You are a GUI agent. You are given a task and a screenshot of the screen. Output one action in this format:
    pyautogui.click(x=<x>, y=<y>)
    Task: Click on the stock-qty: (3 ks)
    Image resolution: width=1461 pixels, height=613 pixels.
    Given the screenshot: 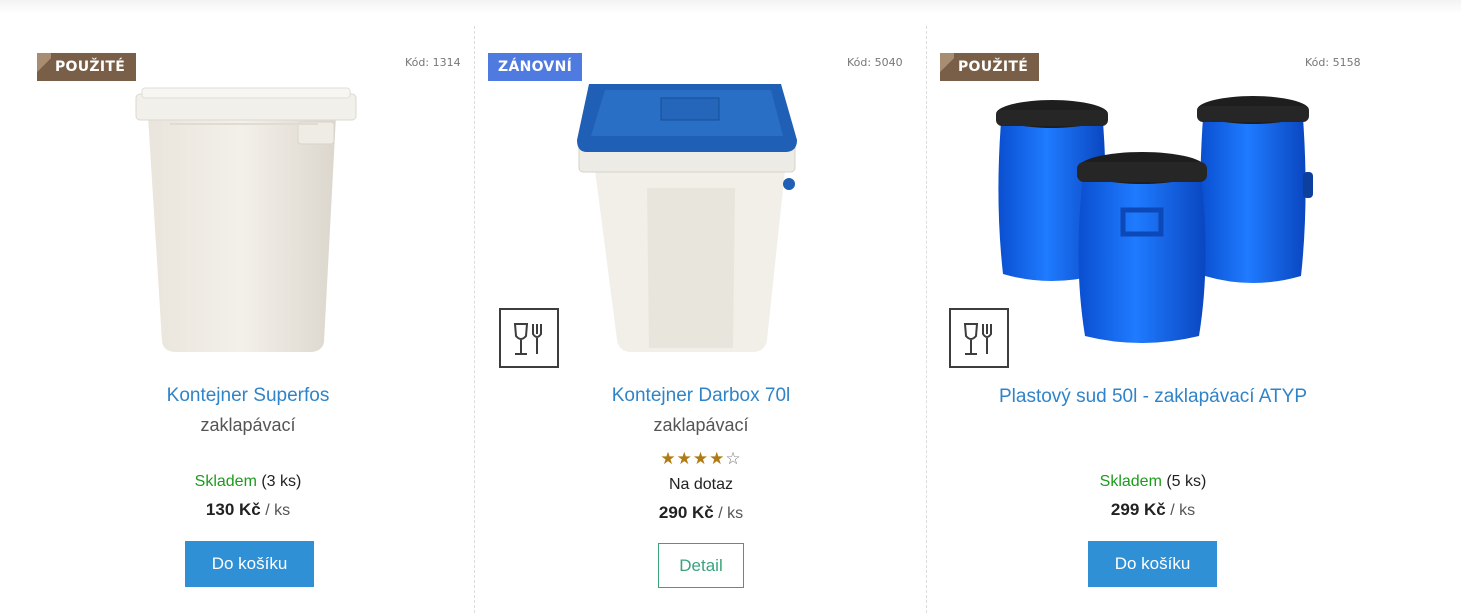 What is the action you would take?
    pyautogui.click(x=281, y=481)
    